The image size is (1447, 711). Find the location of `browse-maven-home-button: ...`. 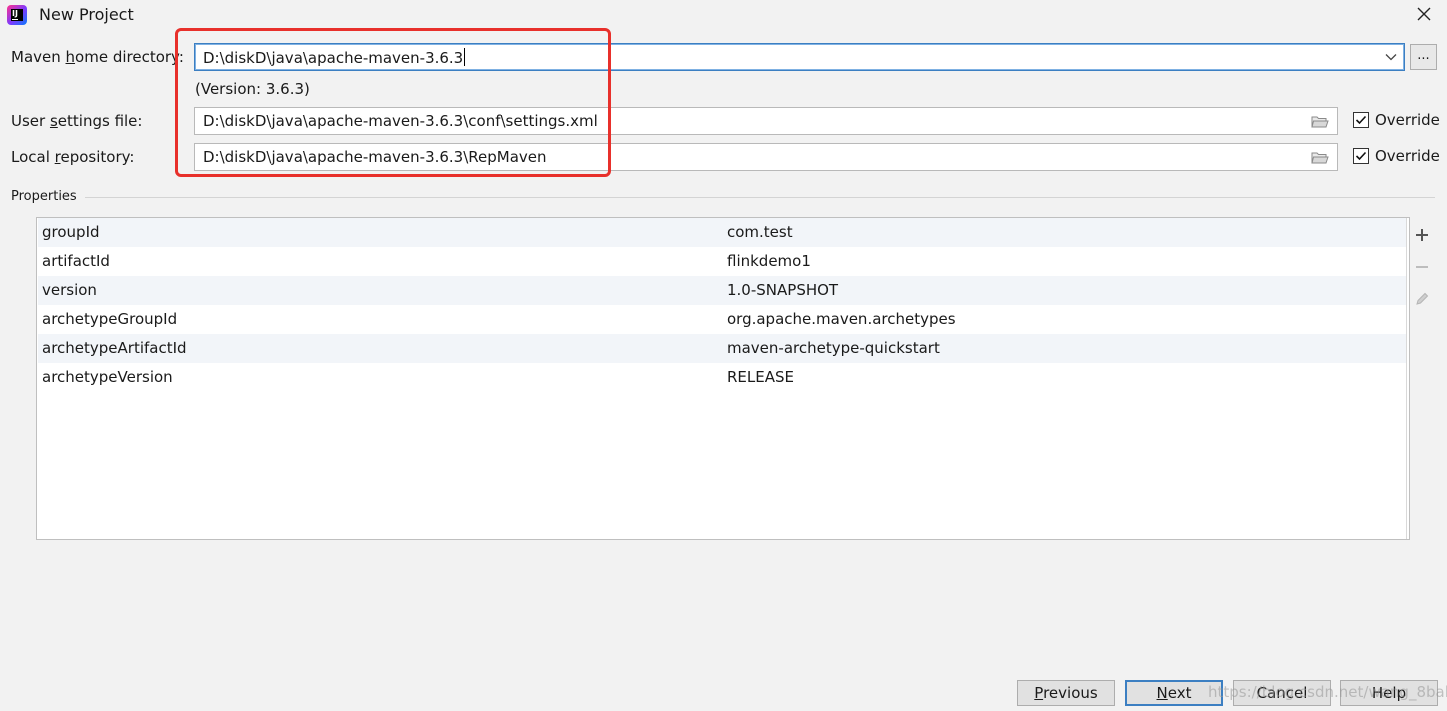

browse-maven-home-button: ... is located at coordinates (1423, 57).